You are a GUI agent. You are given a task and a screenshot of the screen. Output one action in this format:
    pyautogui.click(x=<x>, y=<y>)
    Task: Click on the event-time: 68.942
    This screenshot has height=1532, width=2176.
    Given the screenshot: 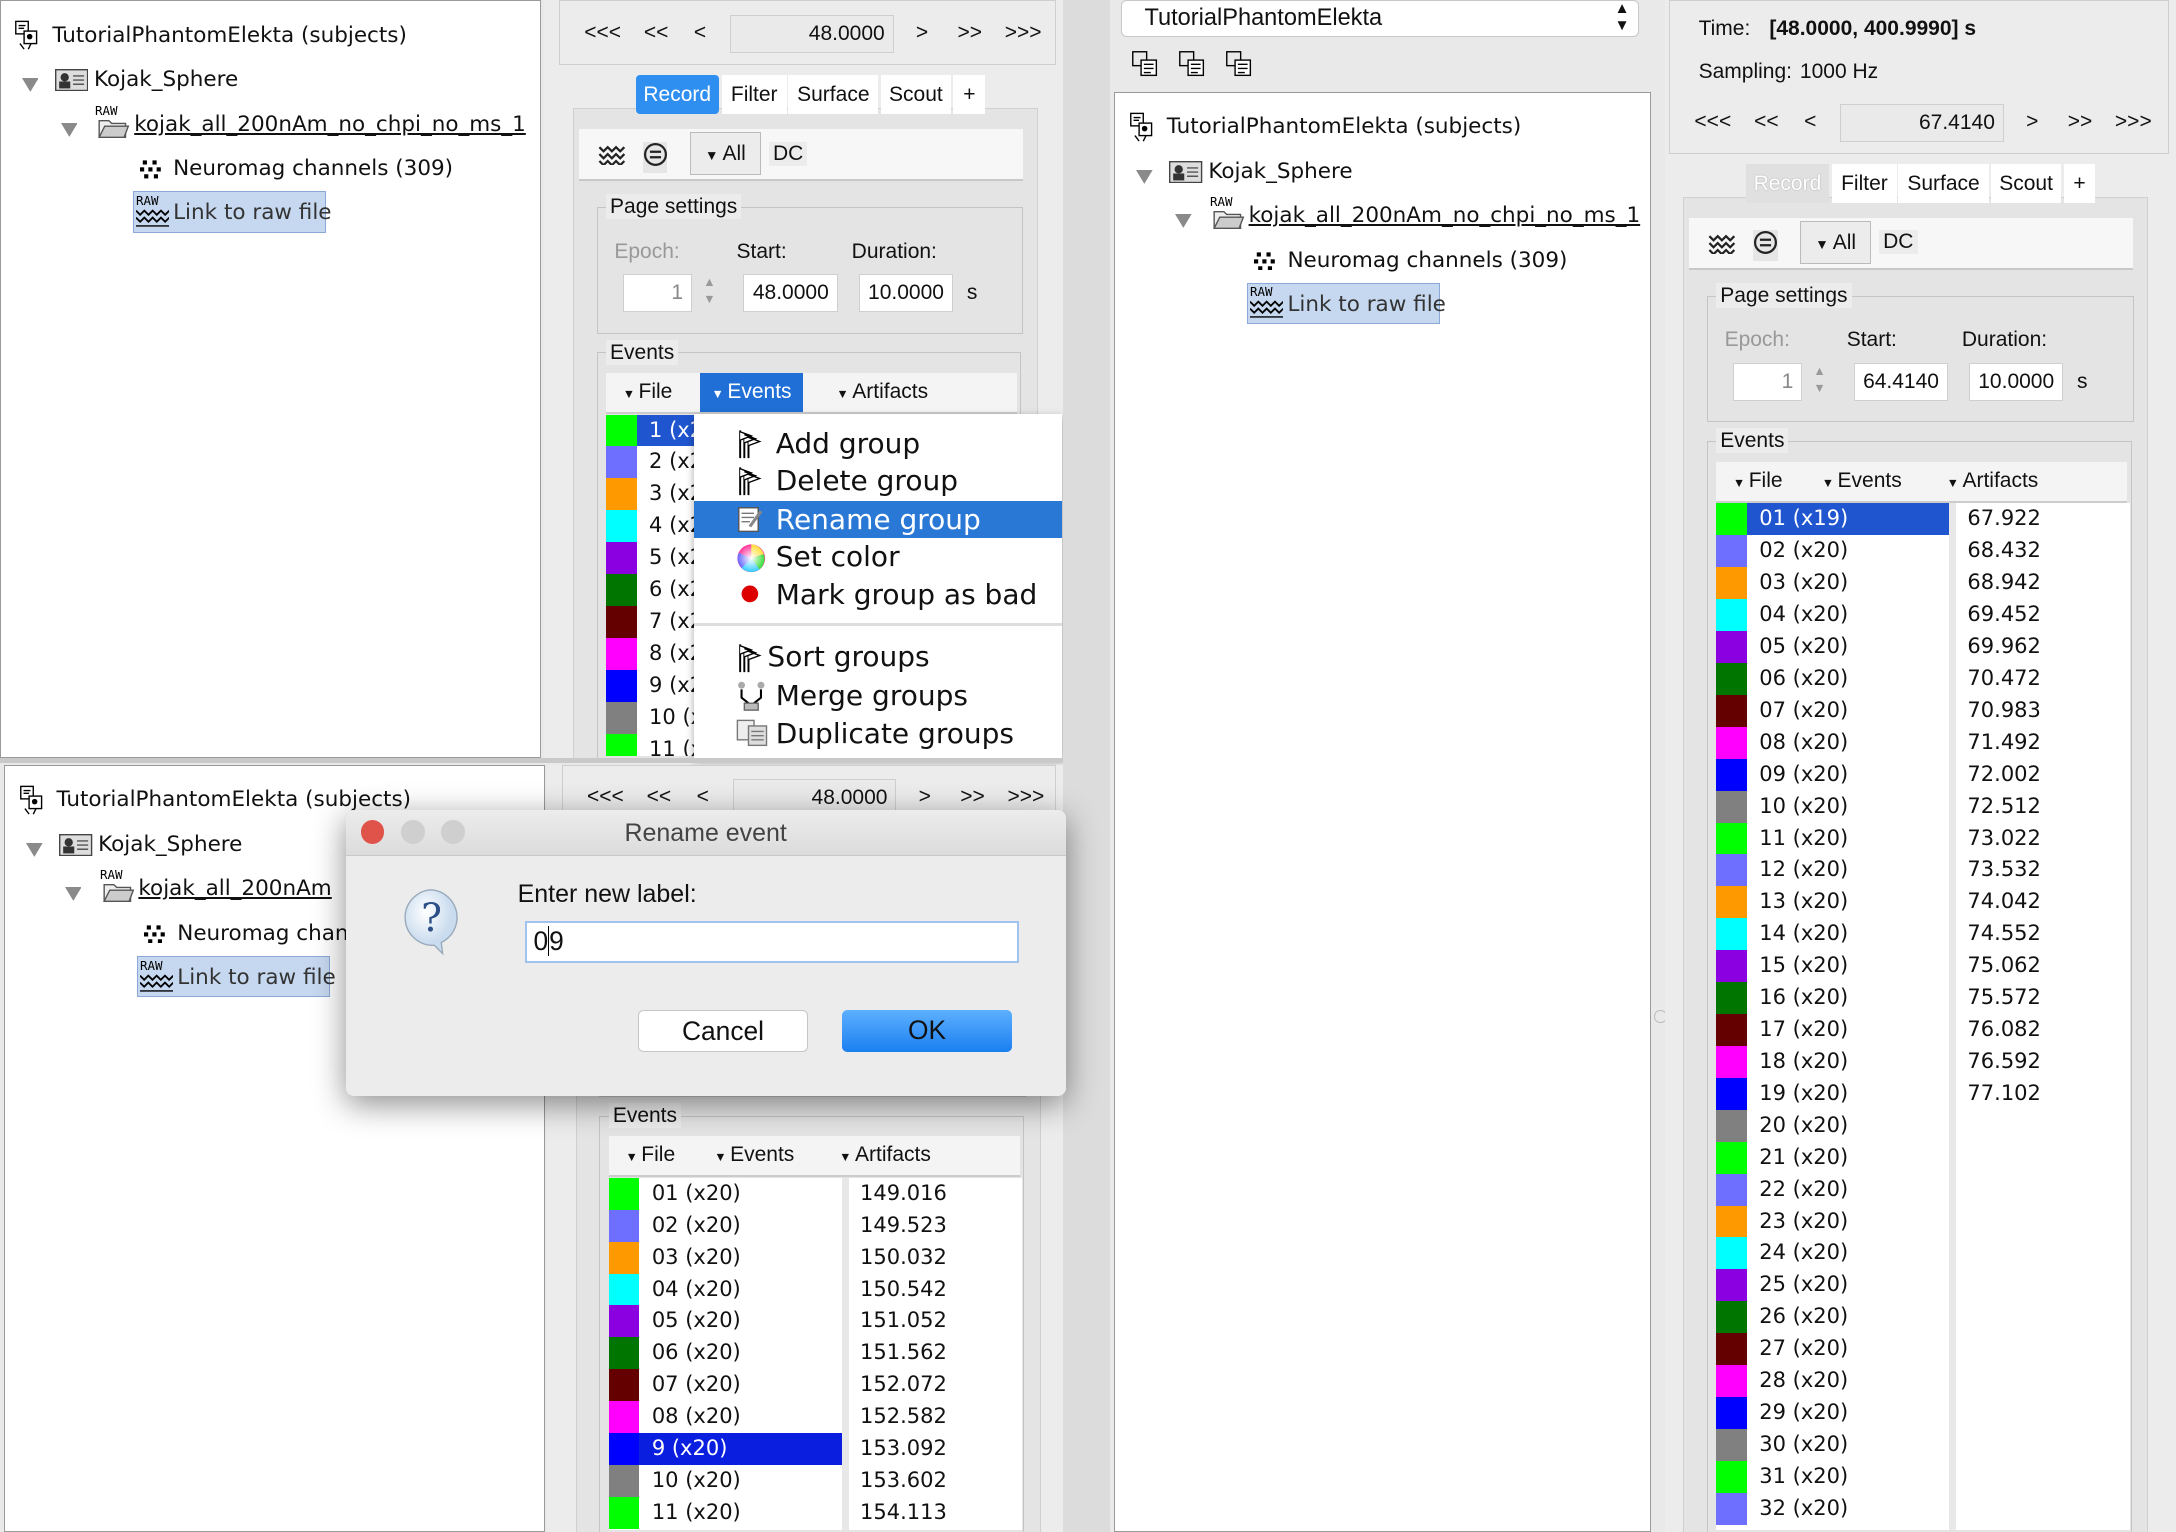 What is the action you would take?
    pyautogui.click(x=2003, y=583)
    